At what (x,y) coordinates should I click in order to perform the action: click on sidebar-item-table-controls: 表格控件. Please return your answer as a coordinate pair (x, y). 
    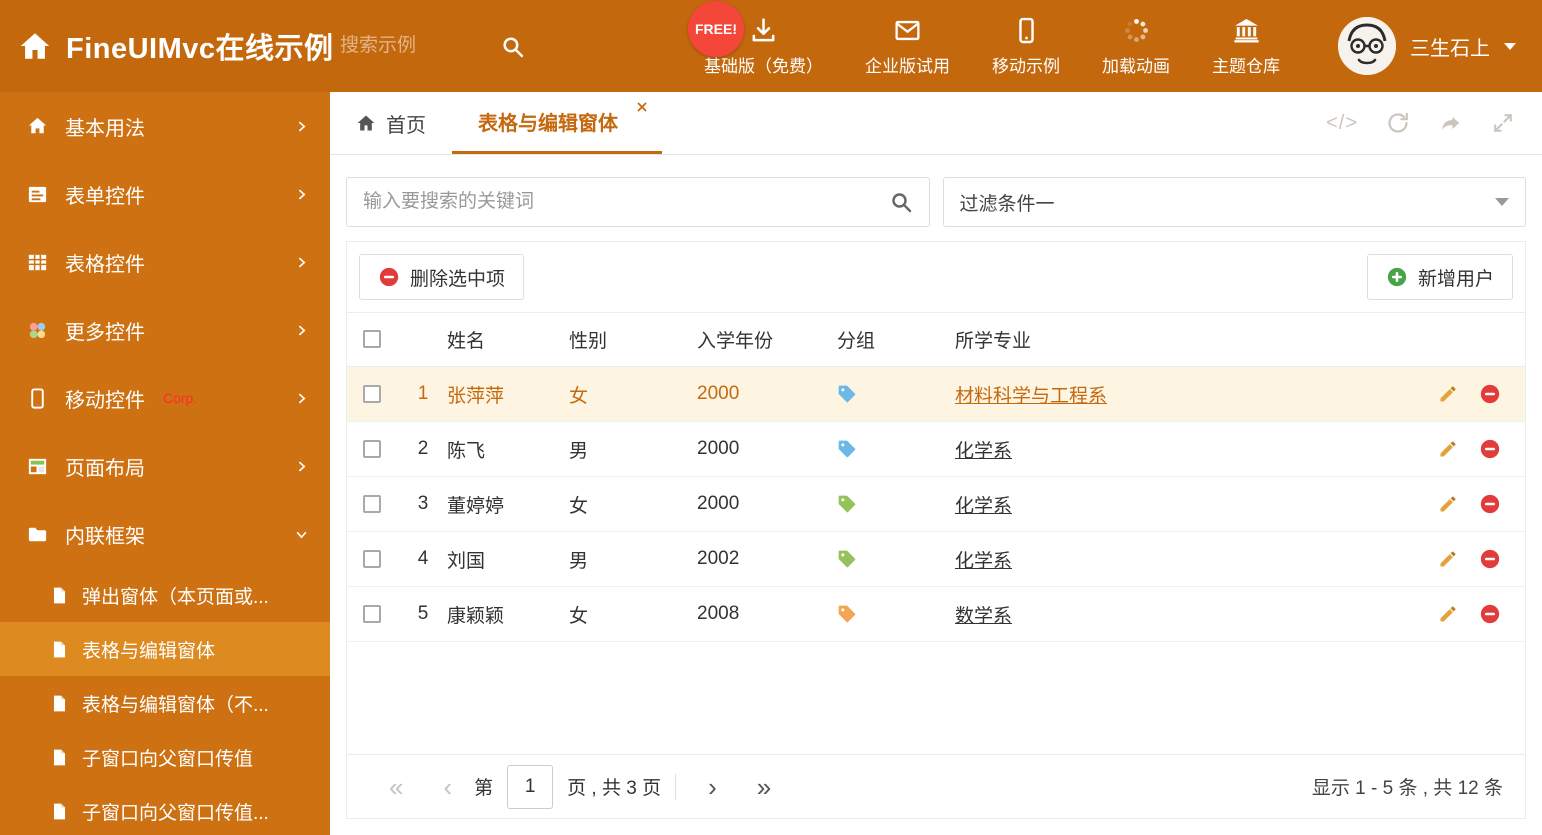
    Looking at the image, I should click on (165, 262).